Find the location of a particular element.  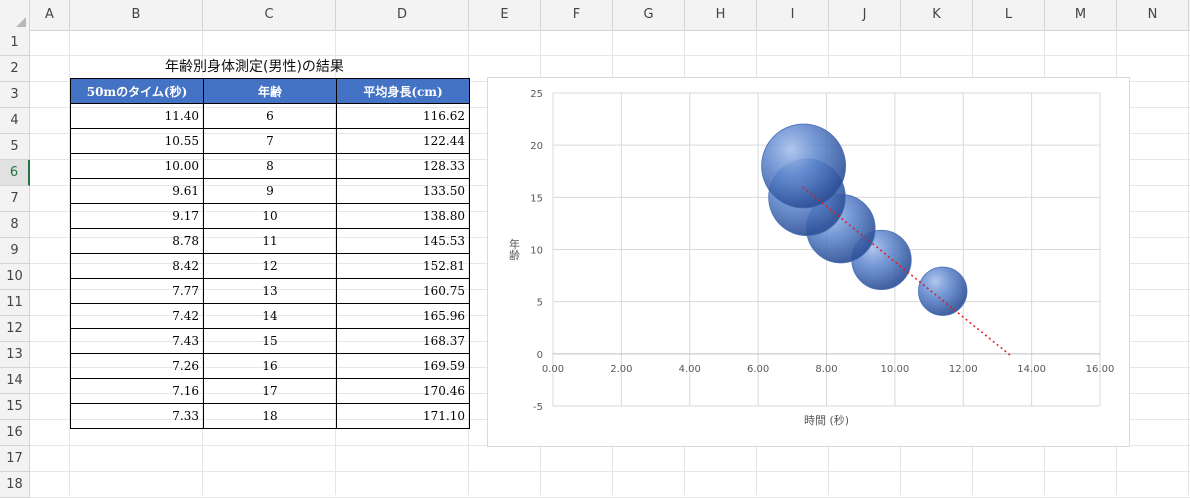

cell-height: 122.44 is located at coordinates (403, 141).